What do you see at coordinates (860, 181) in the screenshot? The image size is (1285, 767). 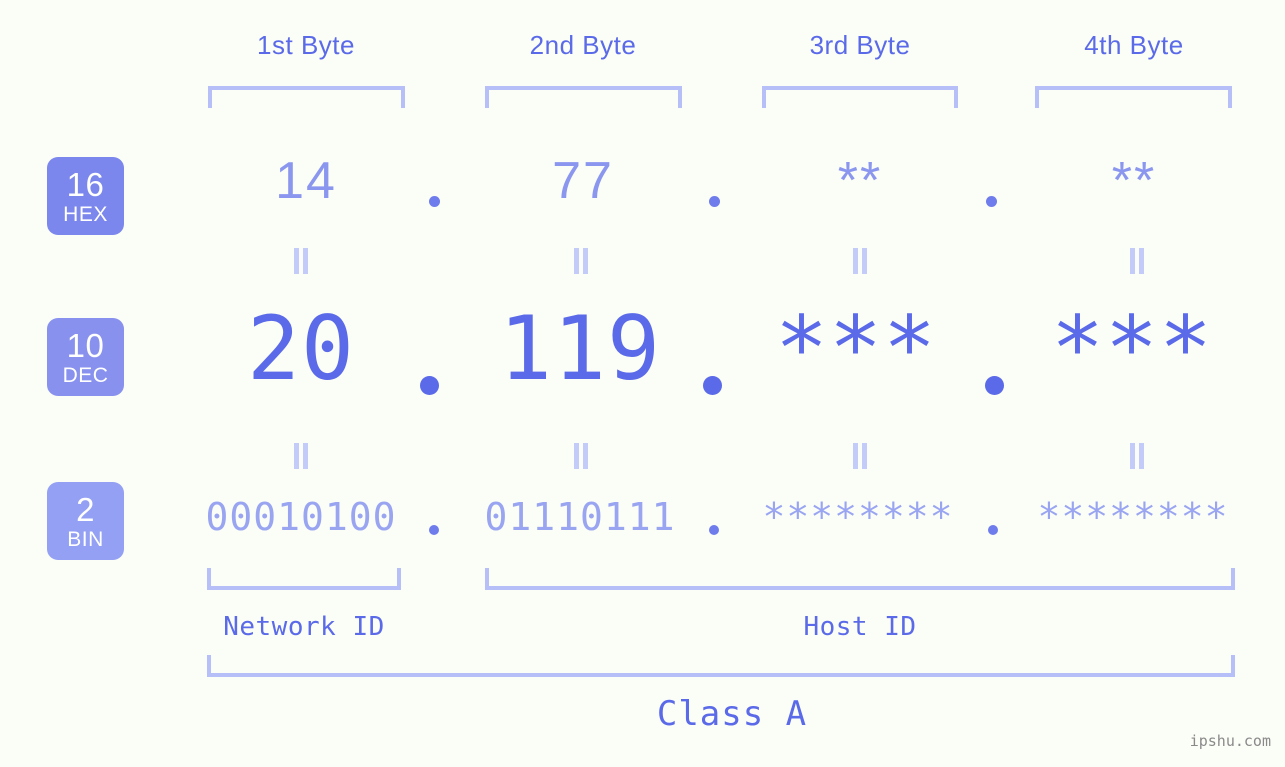 I see `hex-value-byte-3: **` at bounding box center [860, 181].